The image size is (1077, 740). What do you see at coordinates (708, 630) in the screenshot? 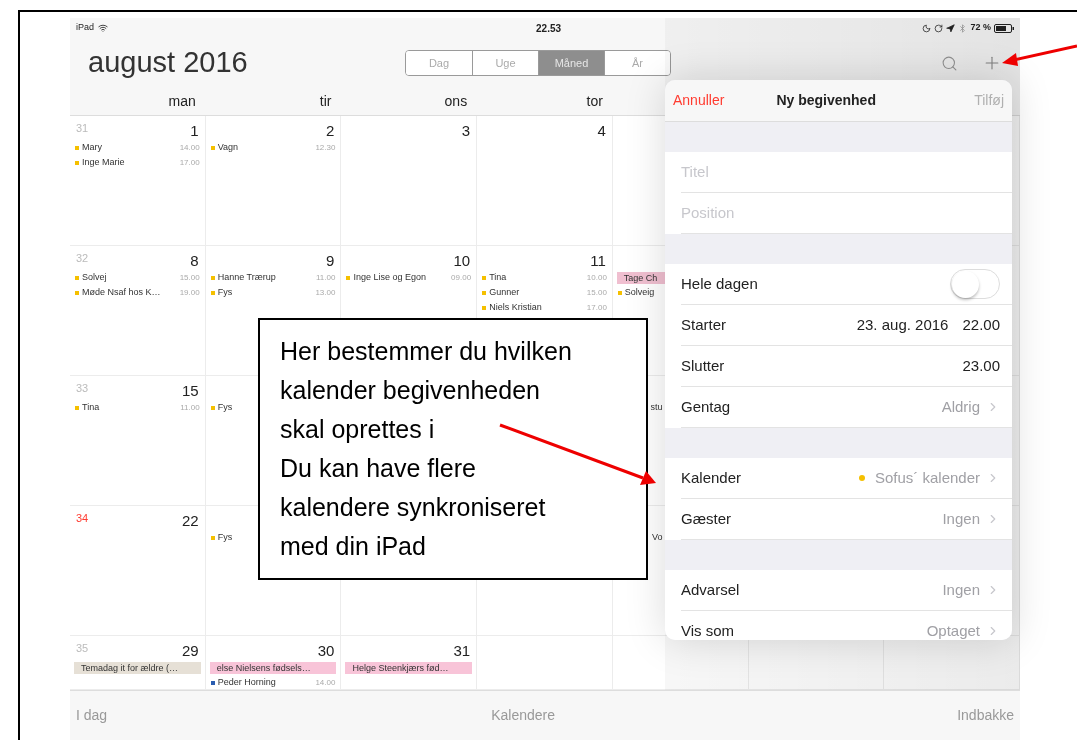
I see `row-label: Vis som` at bounding box center [708, 630].